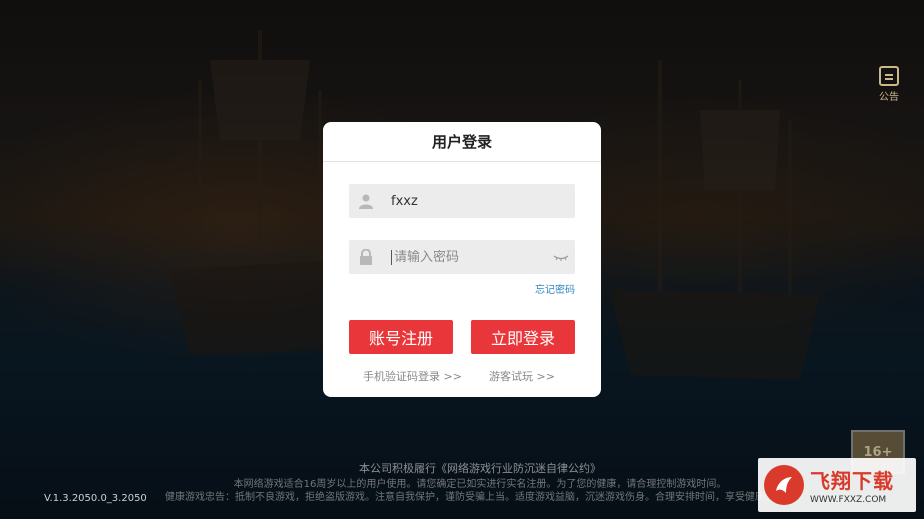  Describe the element at coordinates (889, 76) in the screenshot. I see `notice-icon` at that location.